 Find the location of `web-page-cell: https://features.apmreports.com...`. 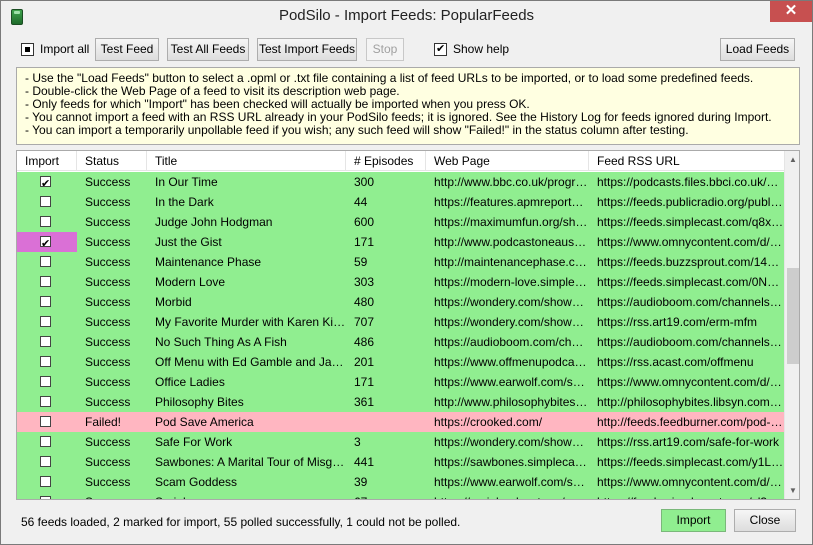

web-page-cell: https://features.apmreports.com... is located at coordinates (507, 202).